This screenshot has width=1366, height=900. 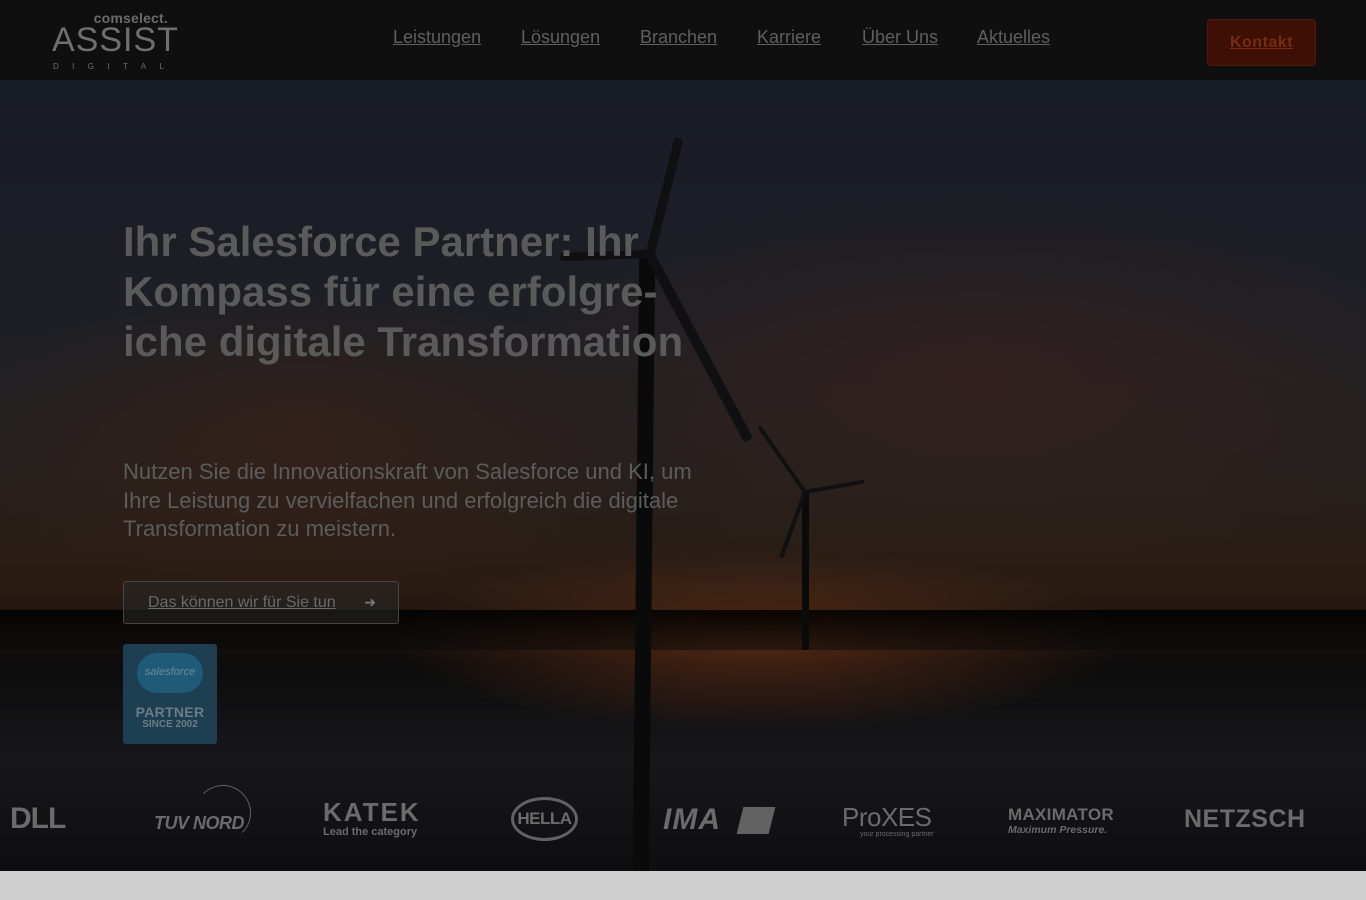 I want to click on nav-item-aktuelles: Aktuelles, so click(x=1013, y=37).